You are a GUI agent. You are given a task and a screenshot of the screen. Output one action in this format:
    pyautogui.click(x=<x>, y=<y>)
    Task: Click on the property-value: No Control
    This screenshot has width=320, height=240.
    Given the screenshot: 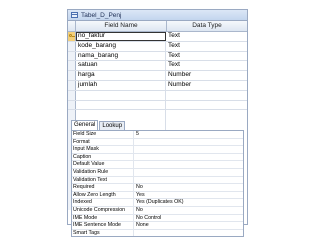 What is the action you would take?
    pyautogui.click(x=188, y=218)
    